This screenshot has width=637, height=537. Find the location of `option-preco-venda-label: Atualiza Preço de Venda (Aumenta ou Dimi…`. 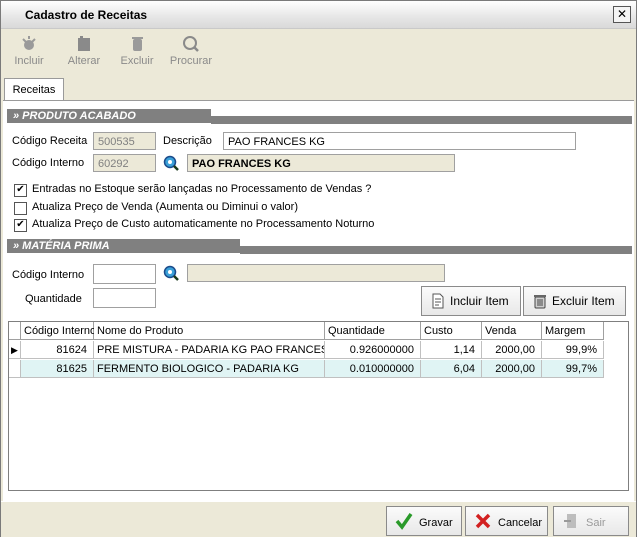

option-preco-venda-label: Atualiza Preço de Venda (Aumenta ou Dimi… is located at coordinates (165, 207).